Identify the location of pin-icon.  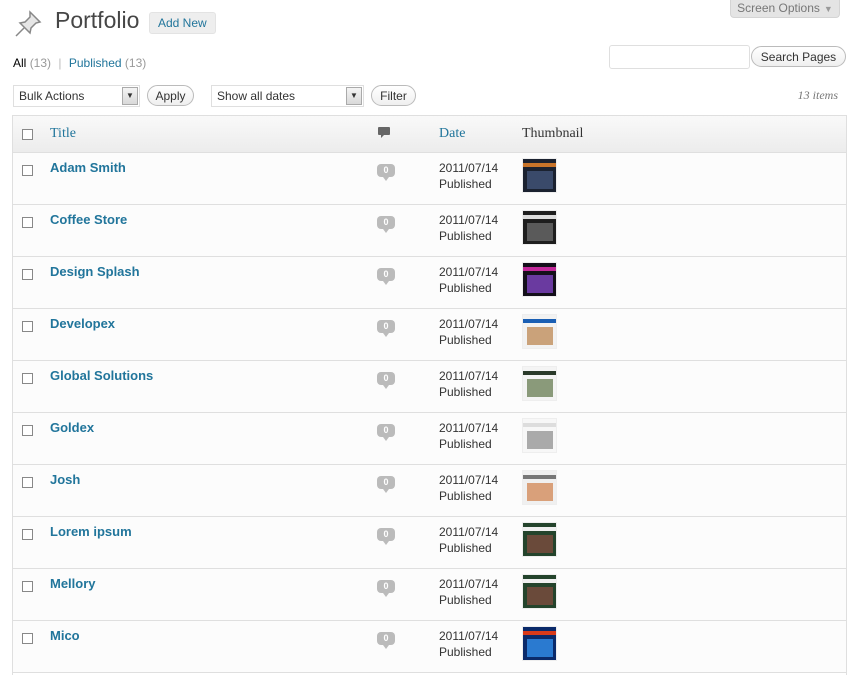
(28, 23).